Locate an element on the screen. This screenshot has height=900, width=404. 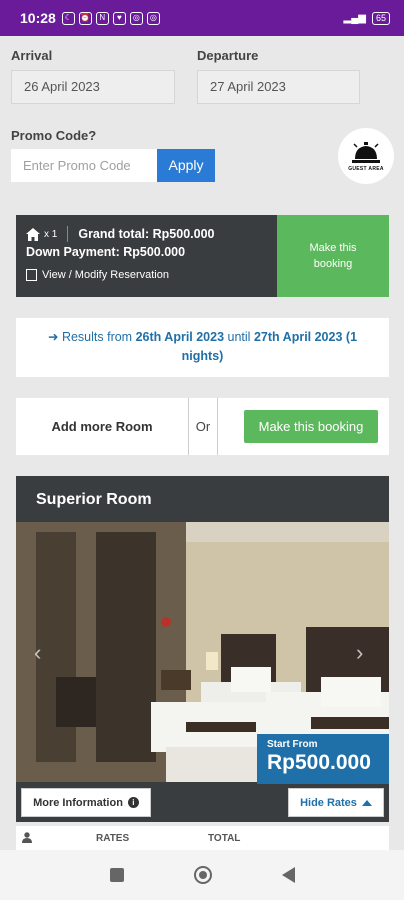
departure-label: Departure is located at coordinates (228, 55).